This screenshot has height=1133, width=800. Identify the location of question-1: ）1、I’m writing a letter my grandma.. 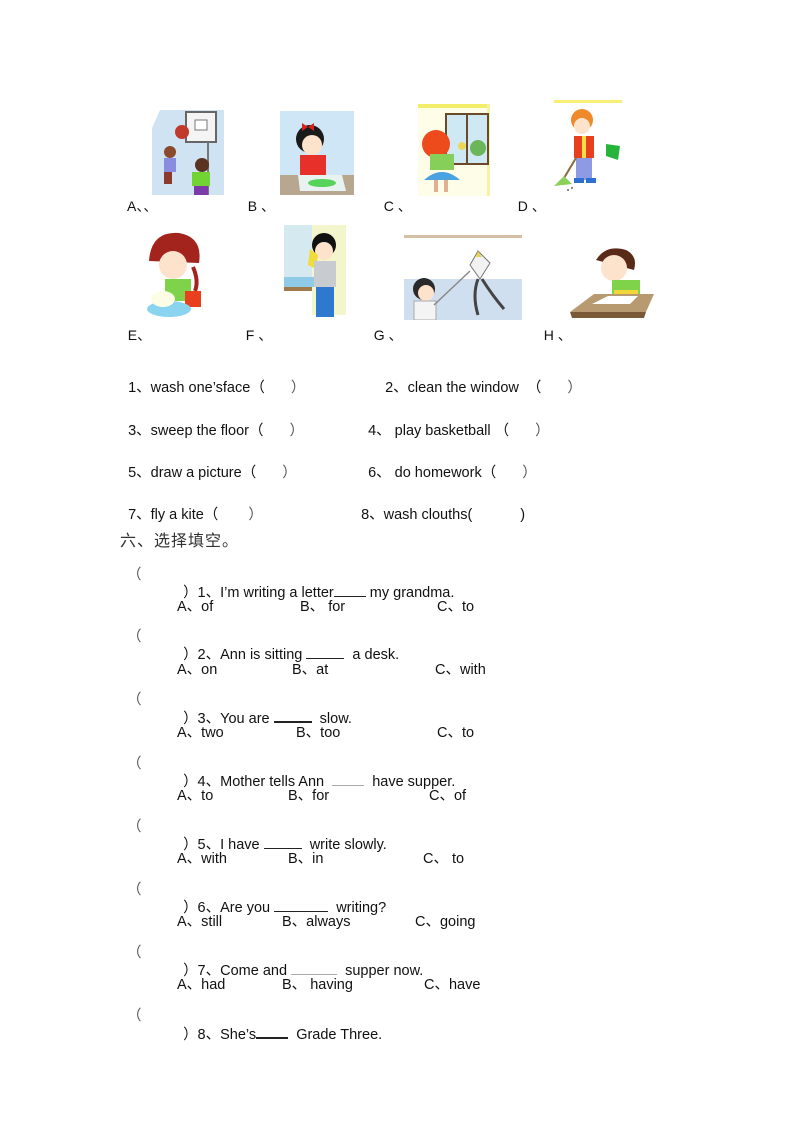
(319, 592).